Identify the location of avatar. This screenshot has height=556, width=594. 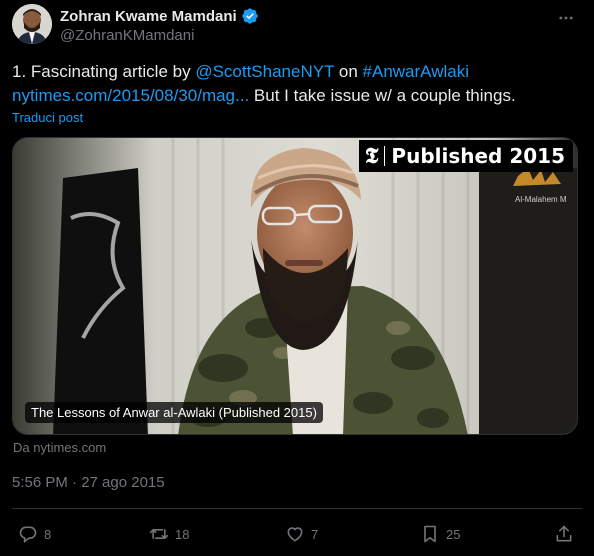
(32, 24).